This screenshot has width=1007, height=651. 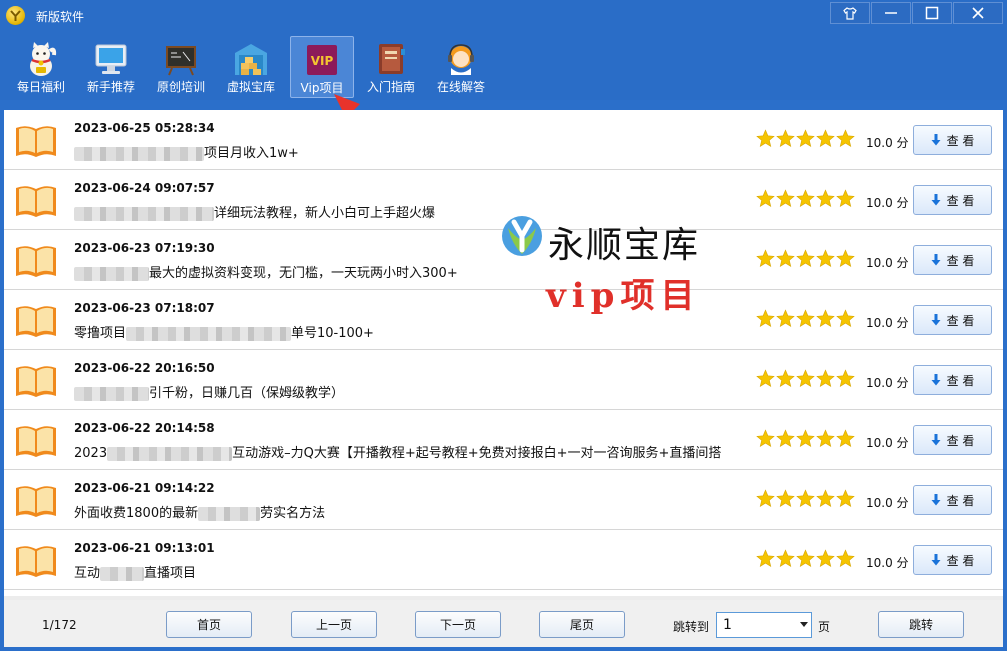 I want to click on tab-getting-started: 入门指南, so click(x=391, y=67).